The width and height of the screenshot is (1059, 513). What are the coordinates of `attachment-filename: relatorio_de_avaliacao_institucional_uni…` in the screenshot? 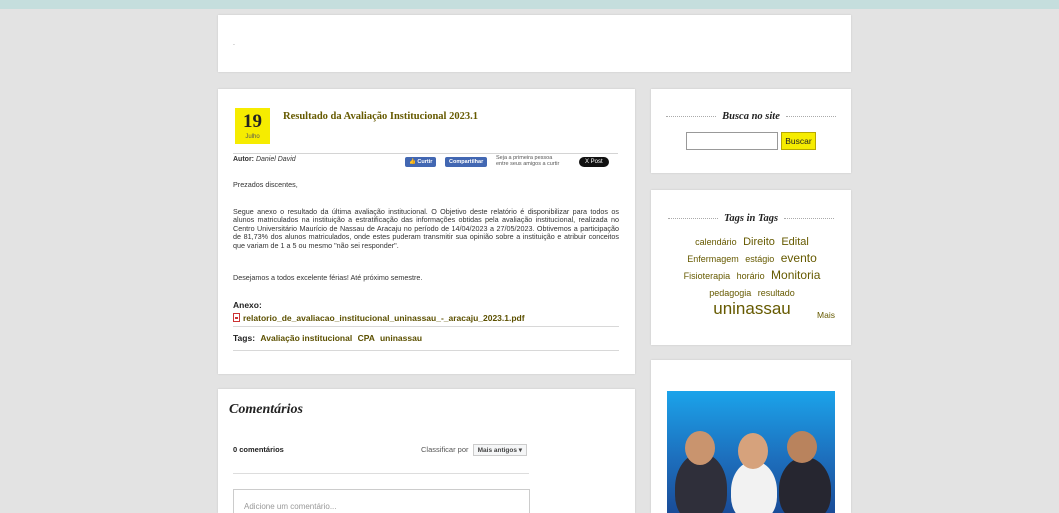 It's located at (384, 318).